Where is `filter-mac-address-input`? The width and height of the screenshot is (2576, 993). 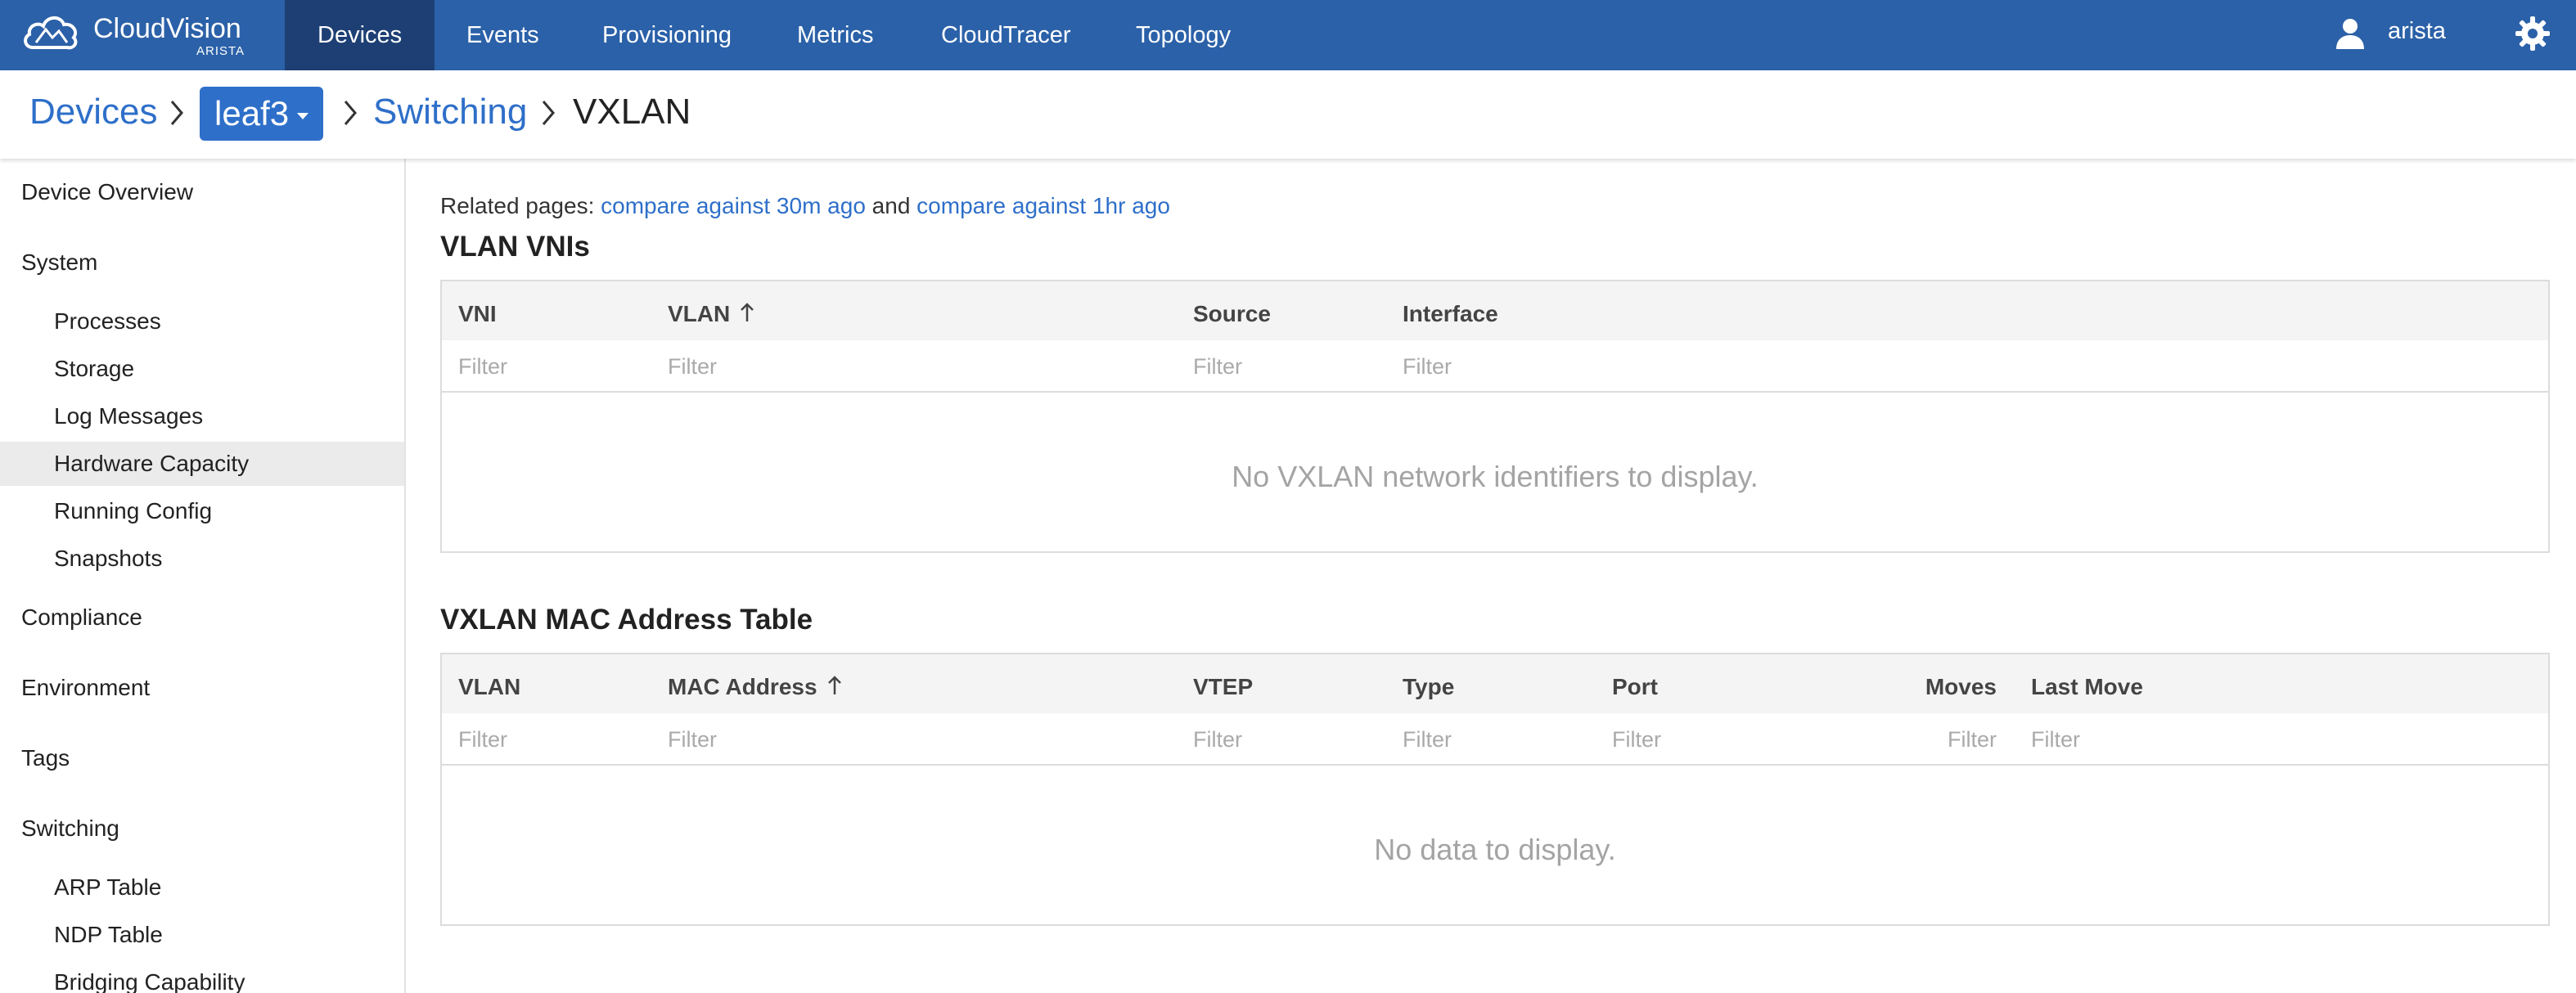 filter-mac-address-input is located at coordinates (913, 740).